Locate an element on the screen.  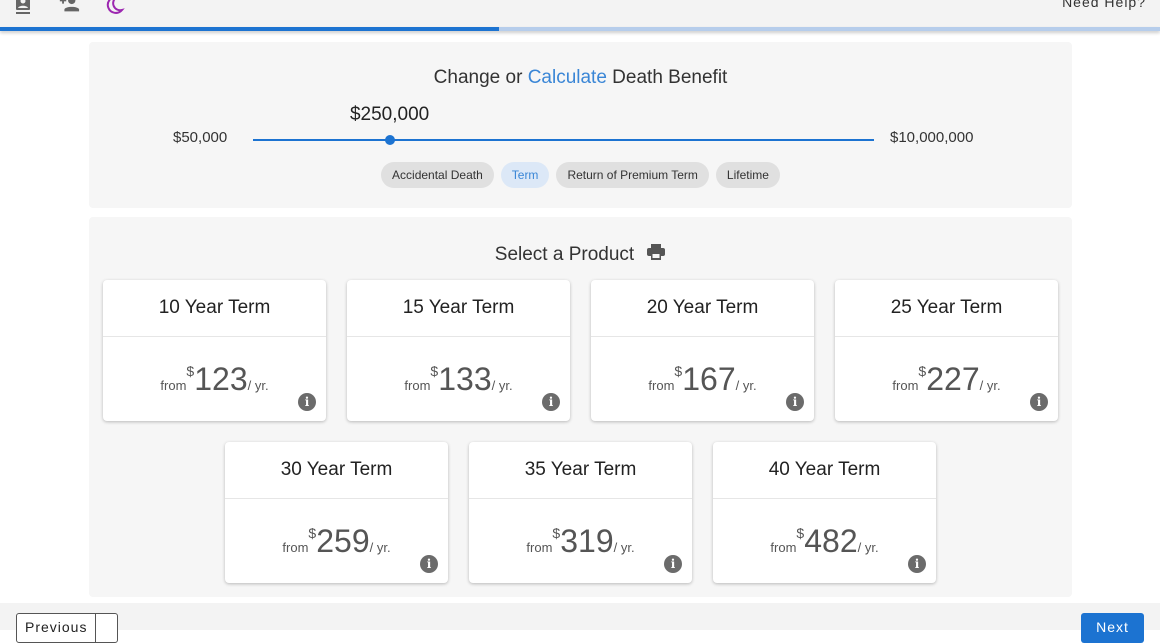
product-price: from $227/ yr. is located at coordinates (946, 379).